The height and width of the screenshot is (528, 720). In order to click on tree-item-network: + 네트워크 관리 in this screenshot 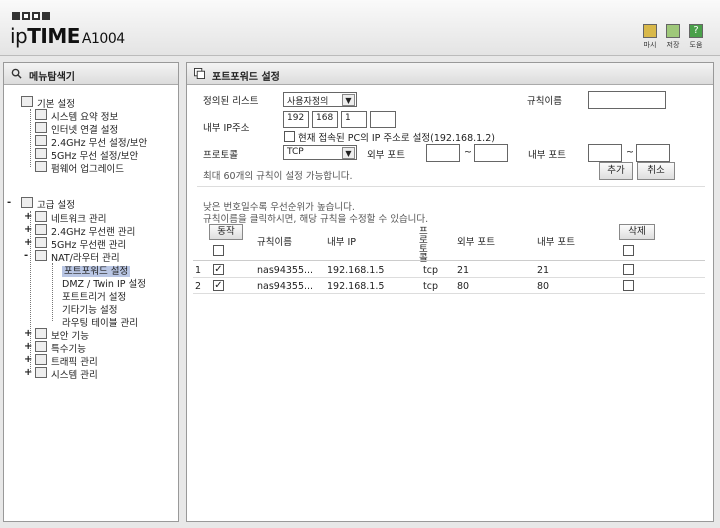, I will do `click(65, 218)`.